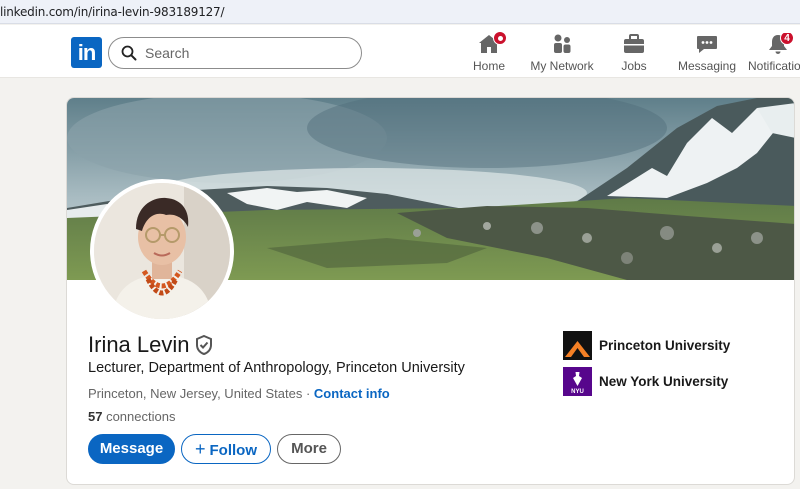 The image size is (800, 489). Describe the element at coordinates (634, 43) in the screenshot. I see `briefcase-icon` at that location.